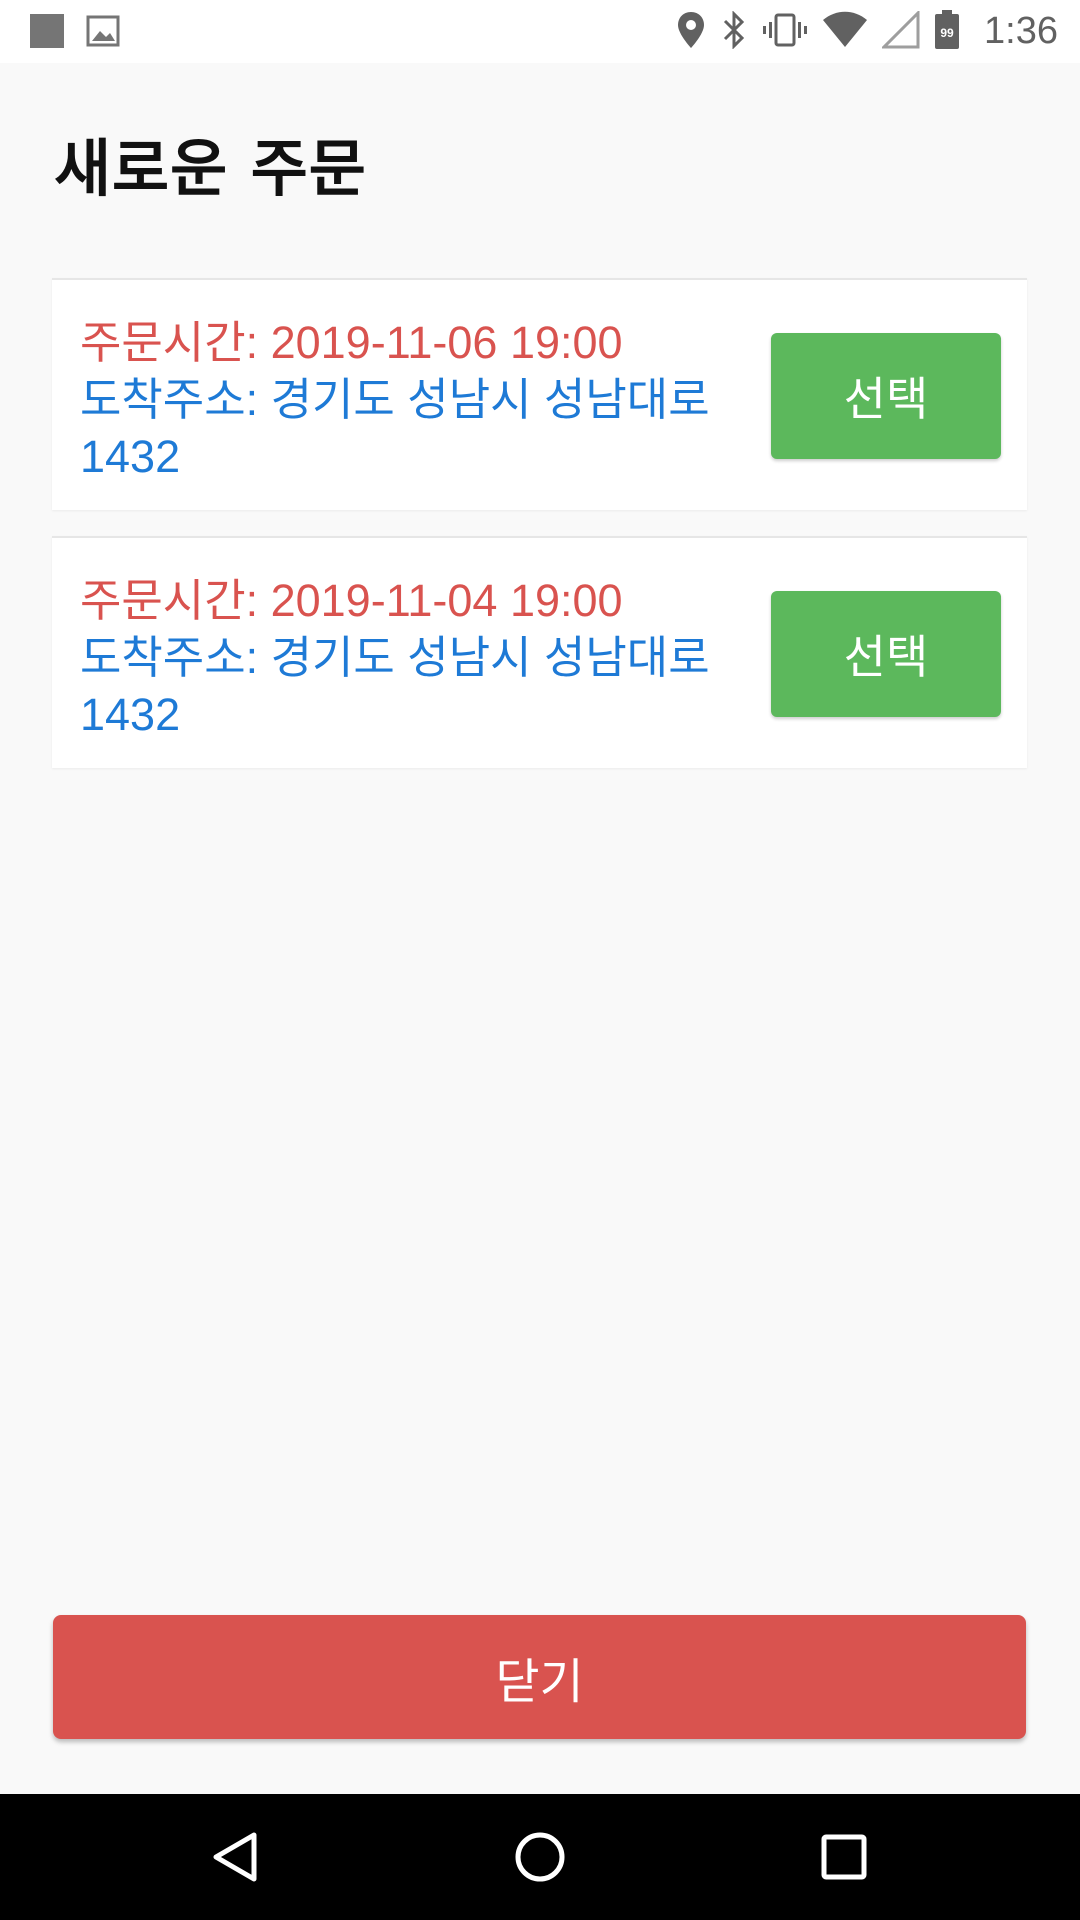  What do you see at coordinates (103, 33) in the screenshot?
I see `image-icon` at bounding box center [103, 33].